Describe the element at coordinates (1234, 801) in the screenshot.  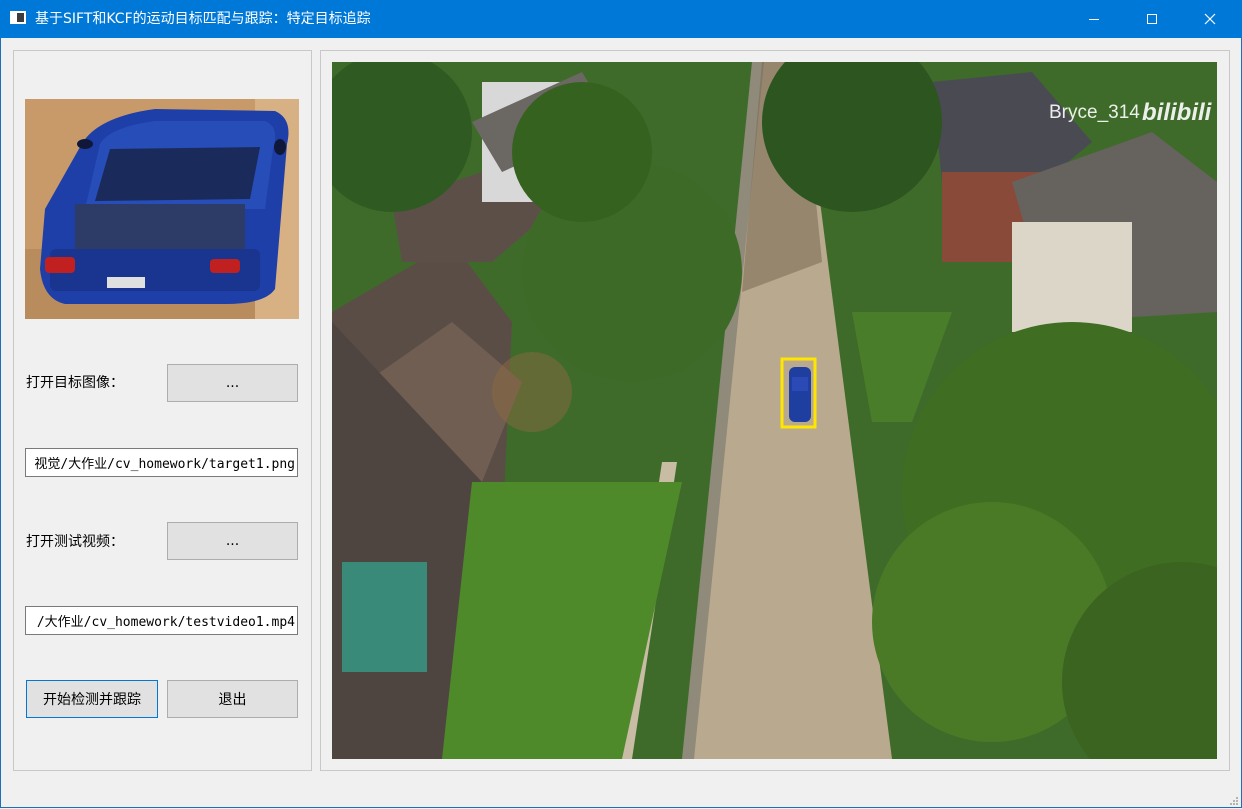
I see `resize-grip-icon` at that location.